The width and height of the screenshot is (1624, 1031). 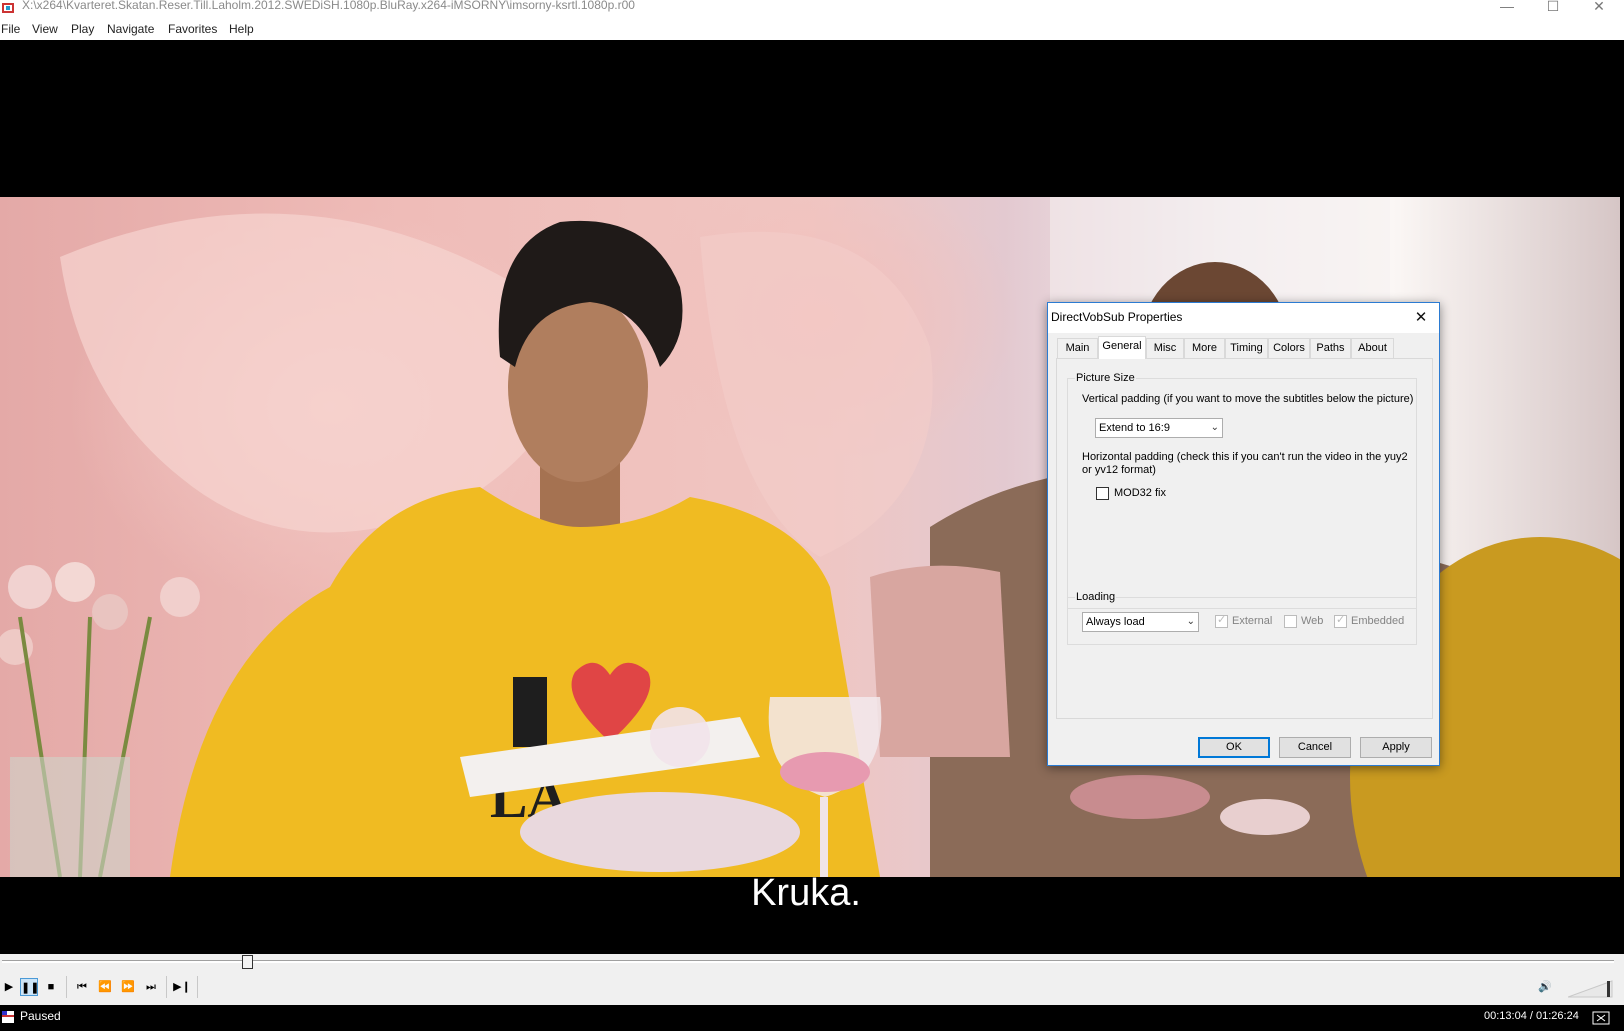 What do you see at coordinates (1330, 348) in the screenshot?
I see `tab-paths: Paths` at bounding box center [1330, 348].